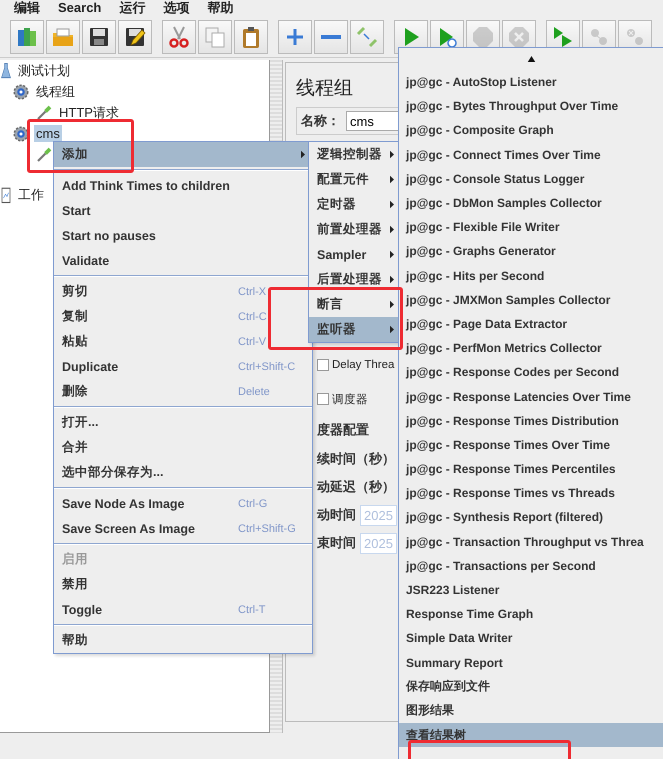 The height and width of the screenshot is (759, 663). I want to click on tree-node-label: 测试计划, so click(44, 70).